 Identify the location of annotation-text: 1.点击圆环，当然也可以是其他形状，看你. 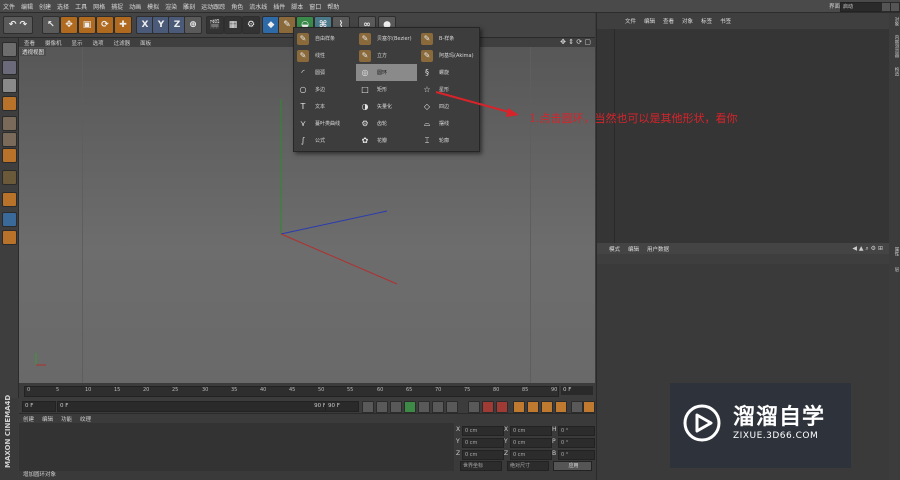
(633, 118).